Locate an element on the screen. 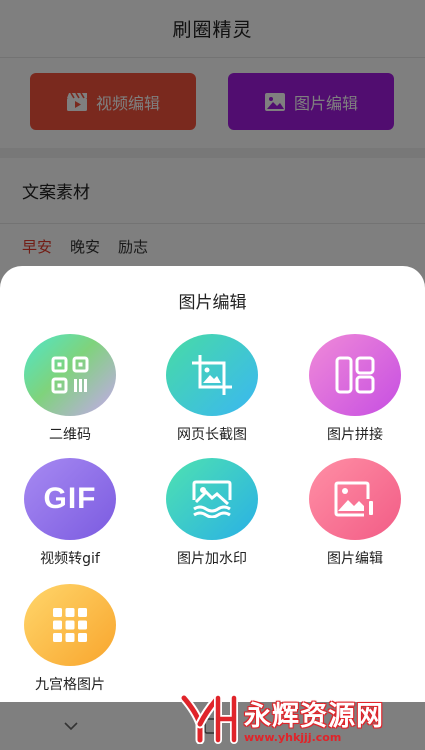  watermark-image-icon is located at coordinates (212, 499).